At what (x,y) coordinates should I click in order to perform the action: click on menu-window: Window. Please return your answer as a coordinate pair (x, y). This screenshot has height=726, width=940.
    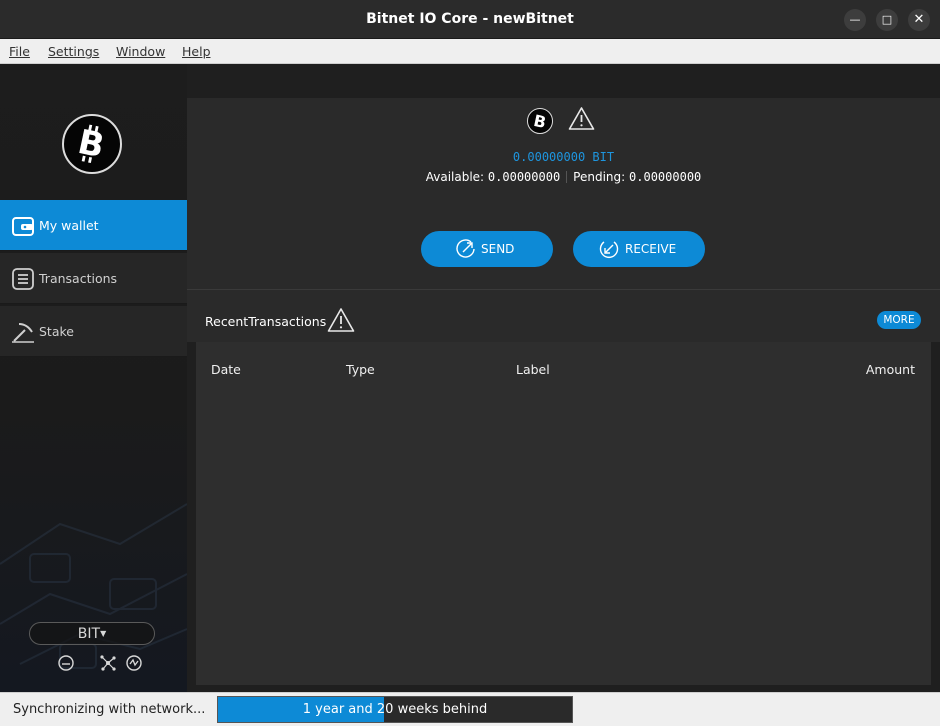
    Looking at the image, I should click on (140, 51).